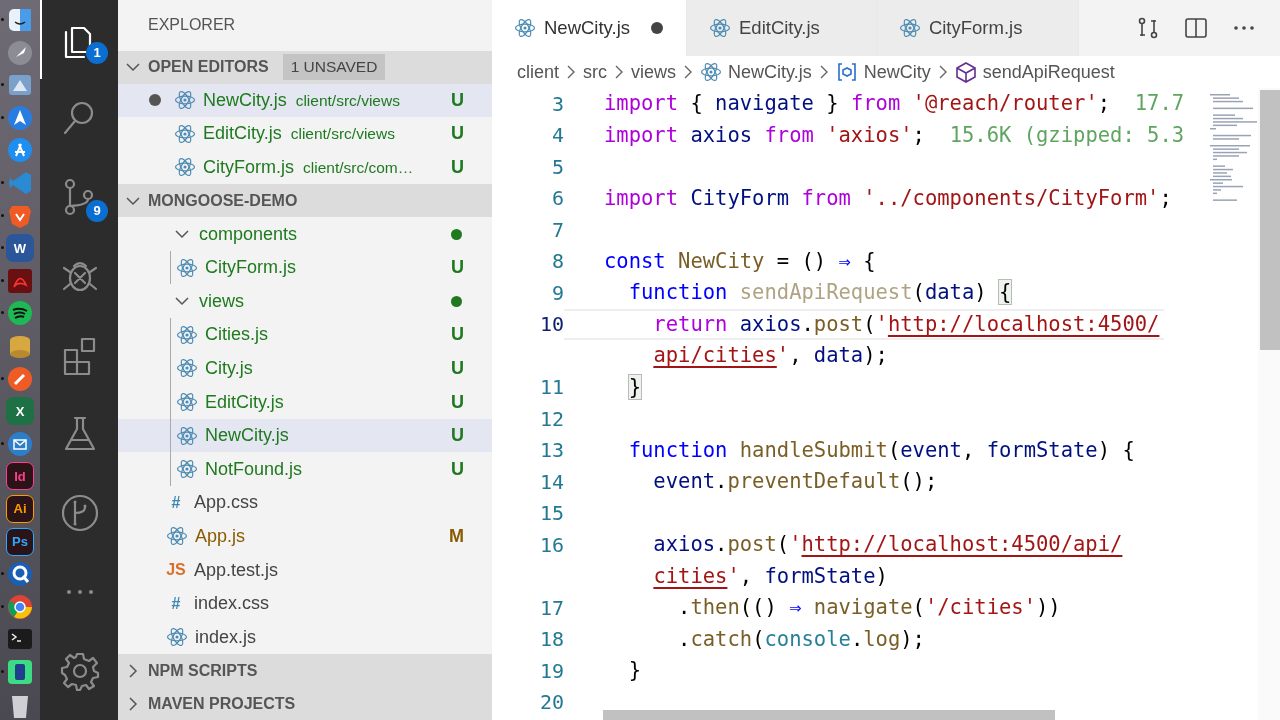 This screenshot has height=720, width=1280. Describe the element at coordinates (20, 150) in the screenshot. I see `app-store-icon` at that location.